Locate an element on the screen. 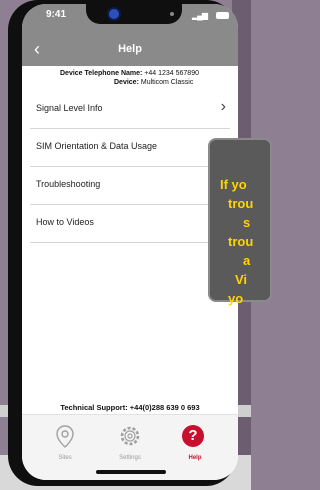  chevron-right-icon: › is located at coordinates (223, 106).